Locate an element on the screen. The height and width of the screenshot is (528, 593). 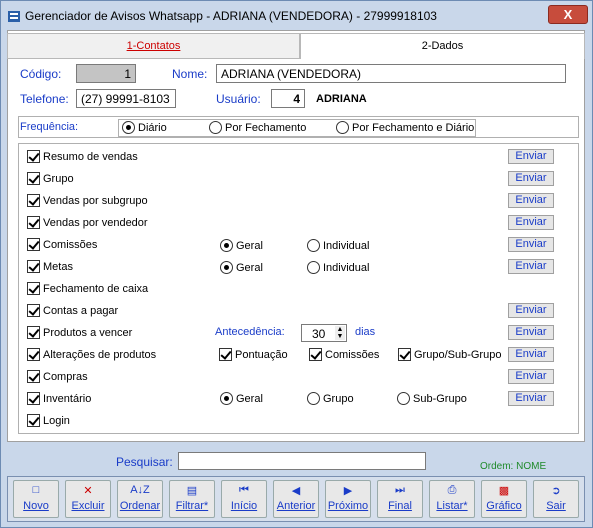
login-label: Login is located at coordinates (56, 421).